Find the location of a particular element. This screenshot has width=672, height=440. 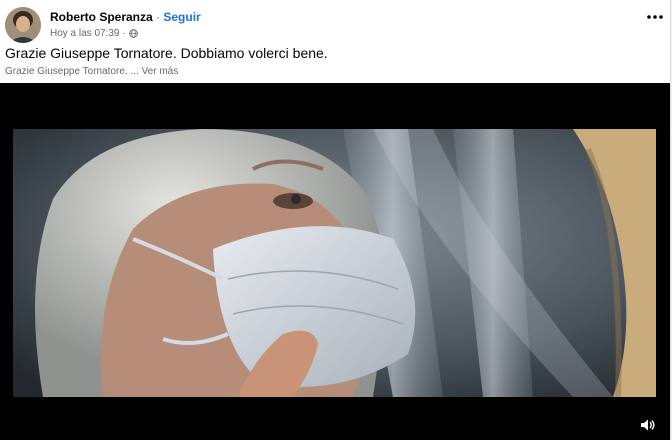

author-line: Roberto Speranza · Seguir is located at coordinates (125, 17).